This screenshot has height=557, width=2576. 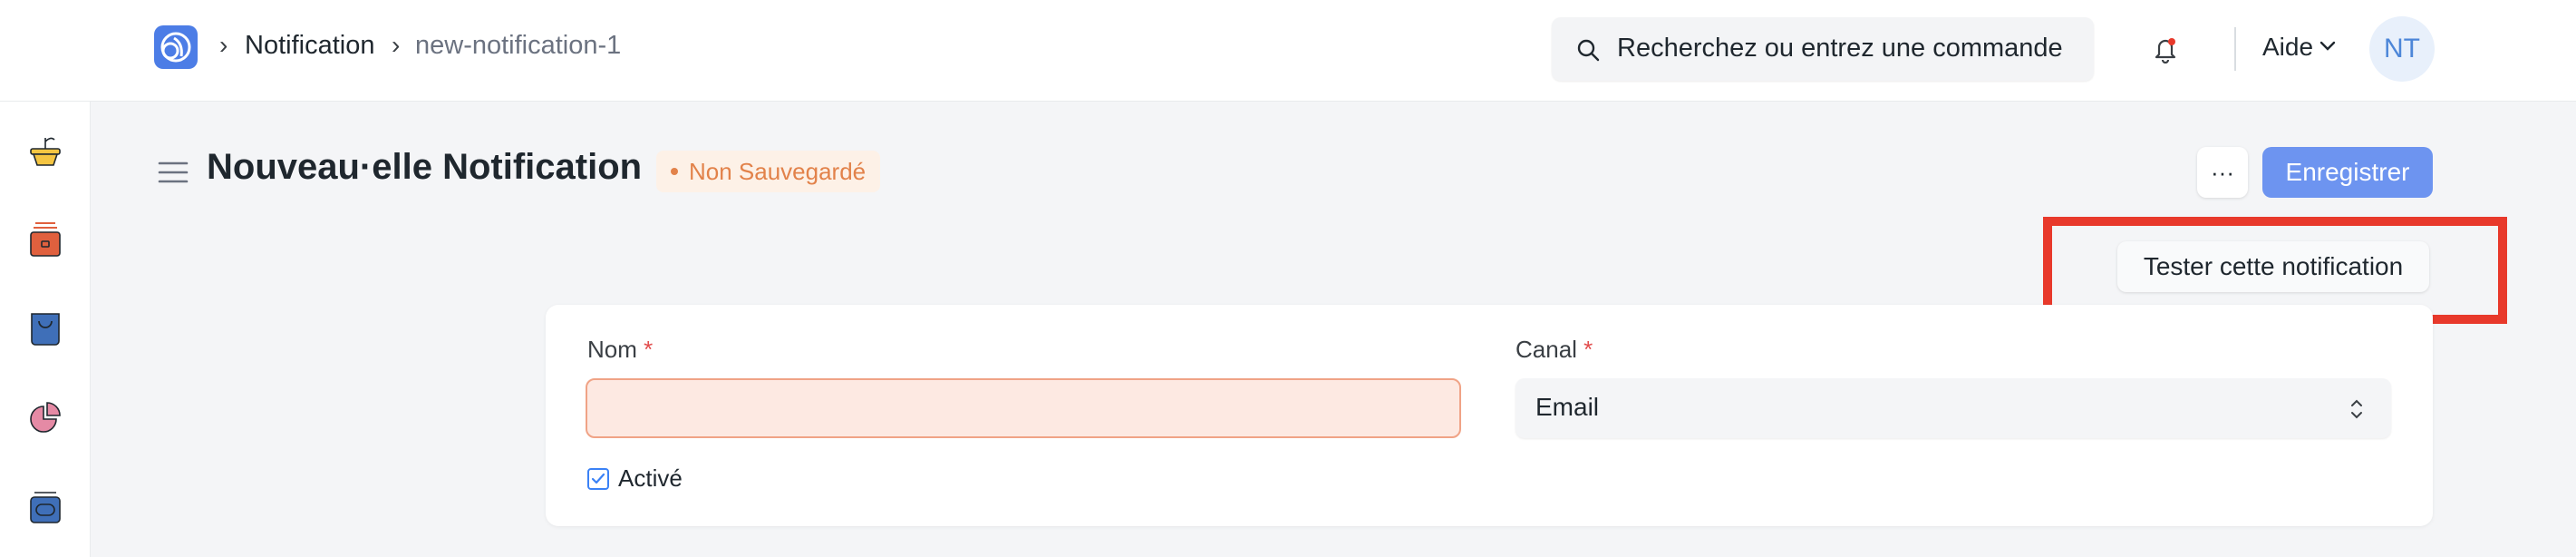 What do you see at coordinates (1840, 48) in the screenshot?
I see `search-placeholder: Recherchez ou entrez une commande` at bounding box center [1840, 48].